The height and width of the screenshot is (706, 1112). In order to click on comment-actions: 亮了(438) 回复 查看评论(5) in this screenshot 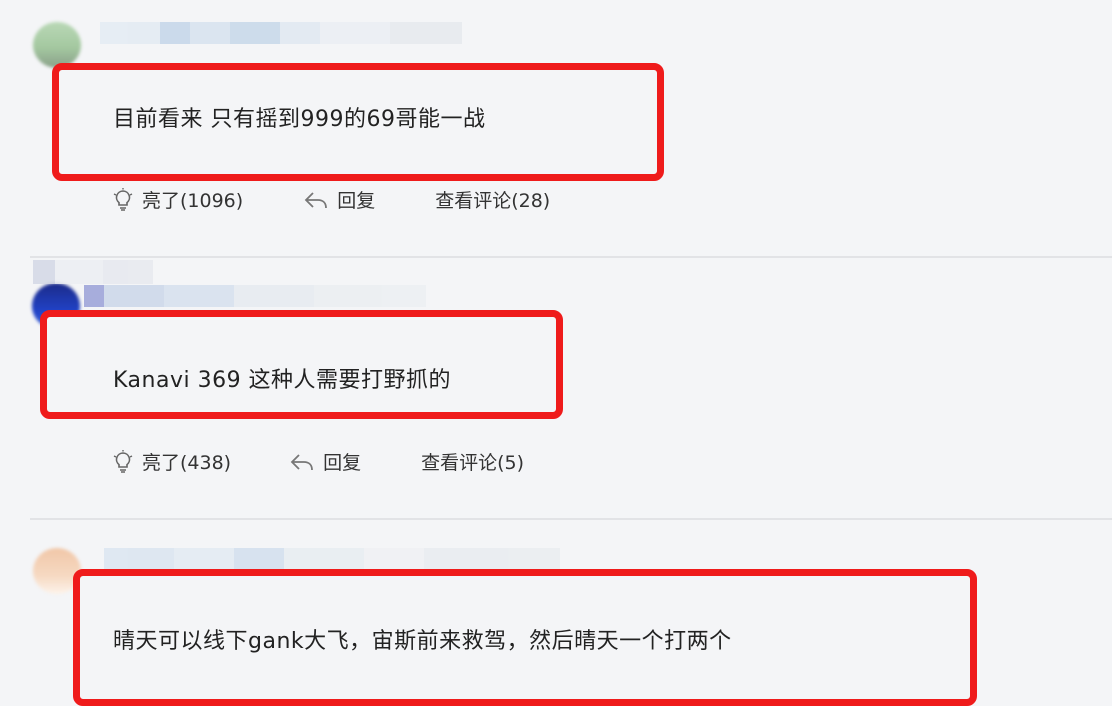, I will do `click(348, 461)`.